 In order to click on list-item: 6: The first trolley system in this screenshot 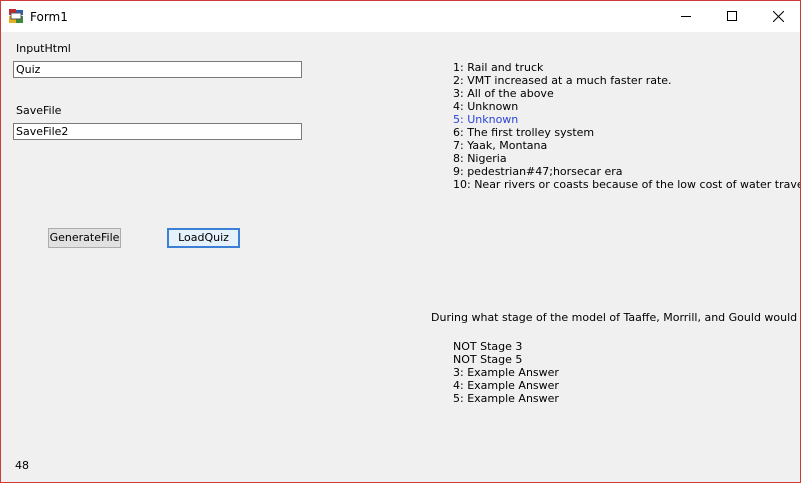, I will do `click(626, 132)`.